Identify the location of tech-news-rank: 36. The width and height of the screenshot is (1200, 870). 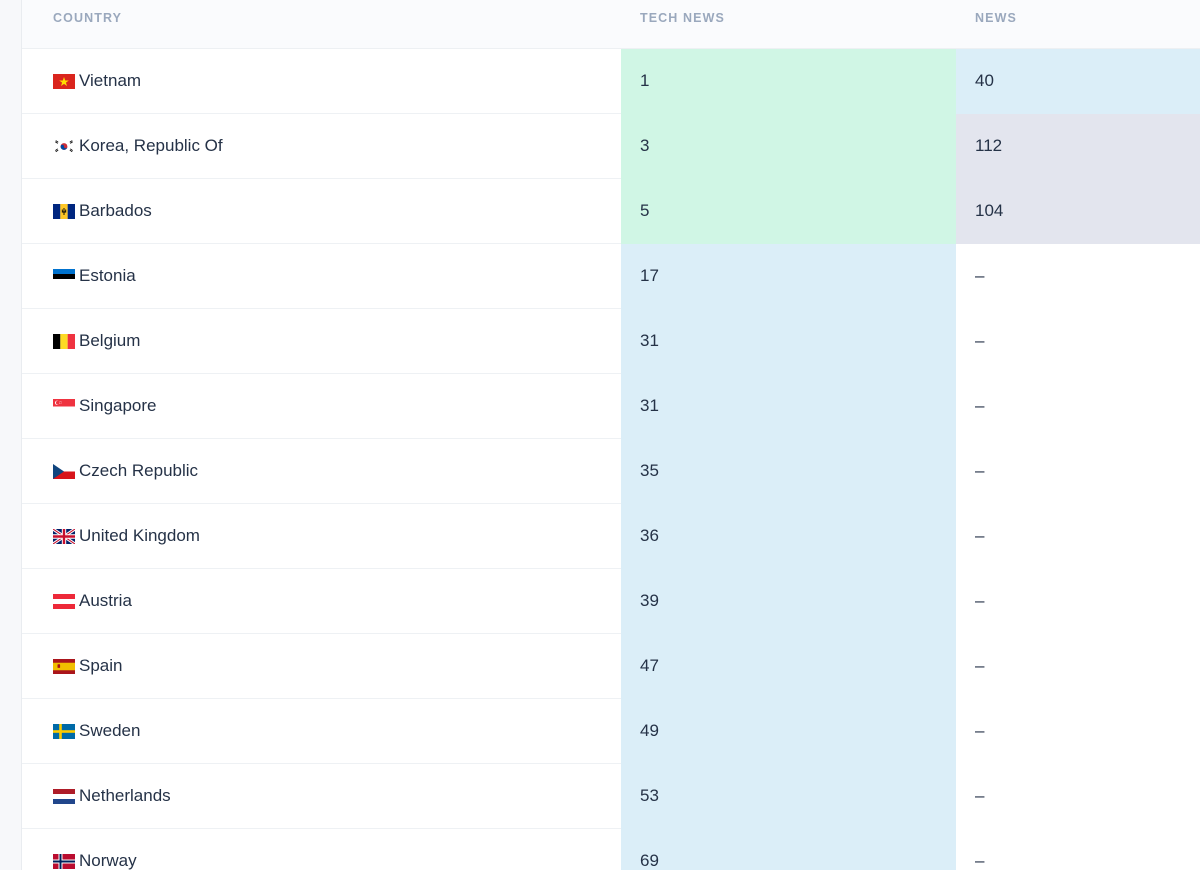
(649, 535).